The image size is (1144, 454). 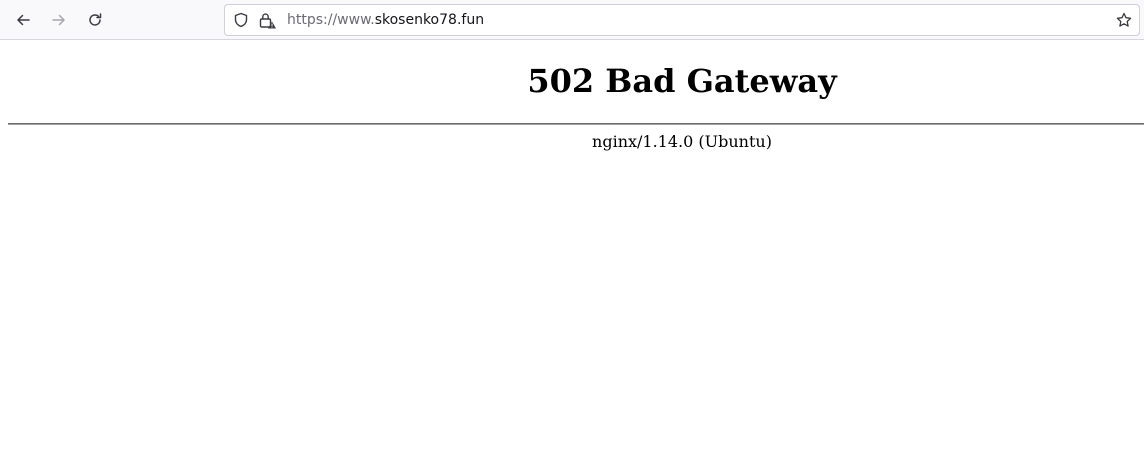 I want to click on arrow-right-icon, so click(x=58, y=20).